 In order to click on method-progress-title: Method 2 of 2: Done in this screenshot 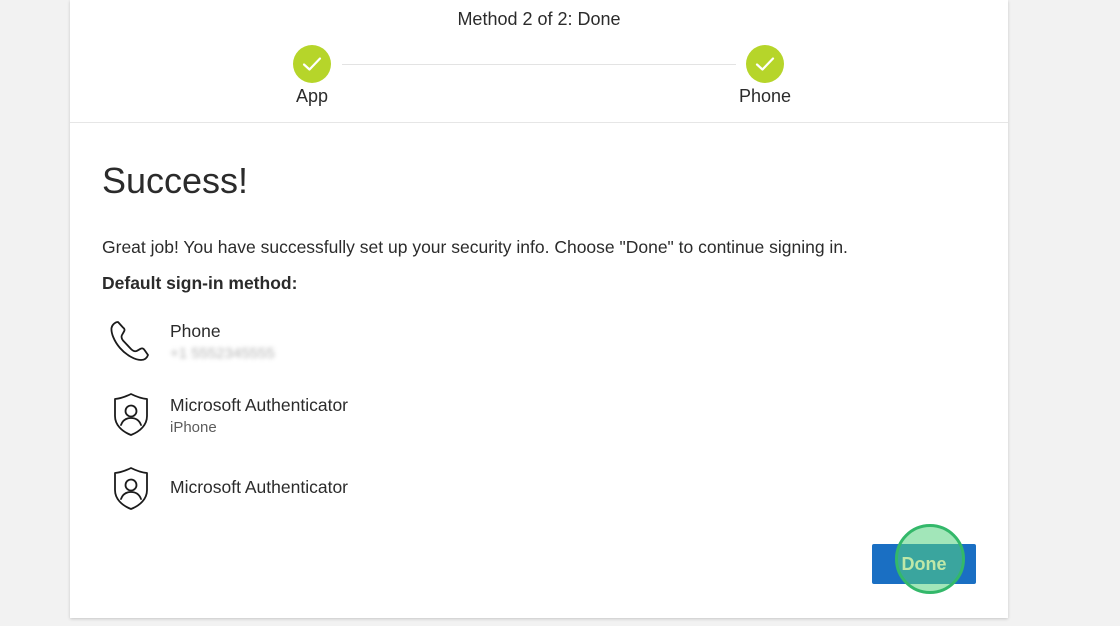, I will do `click(539, 19)`.